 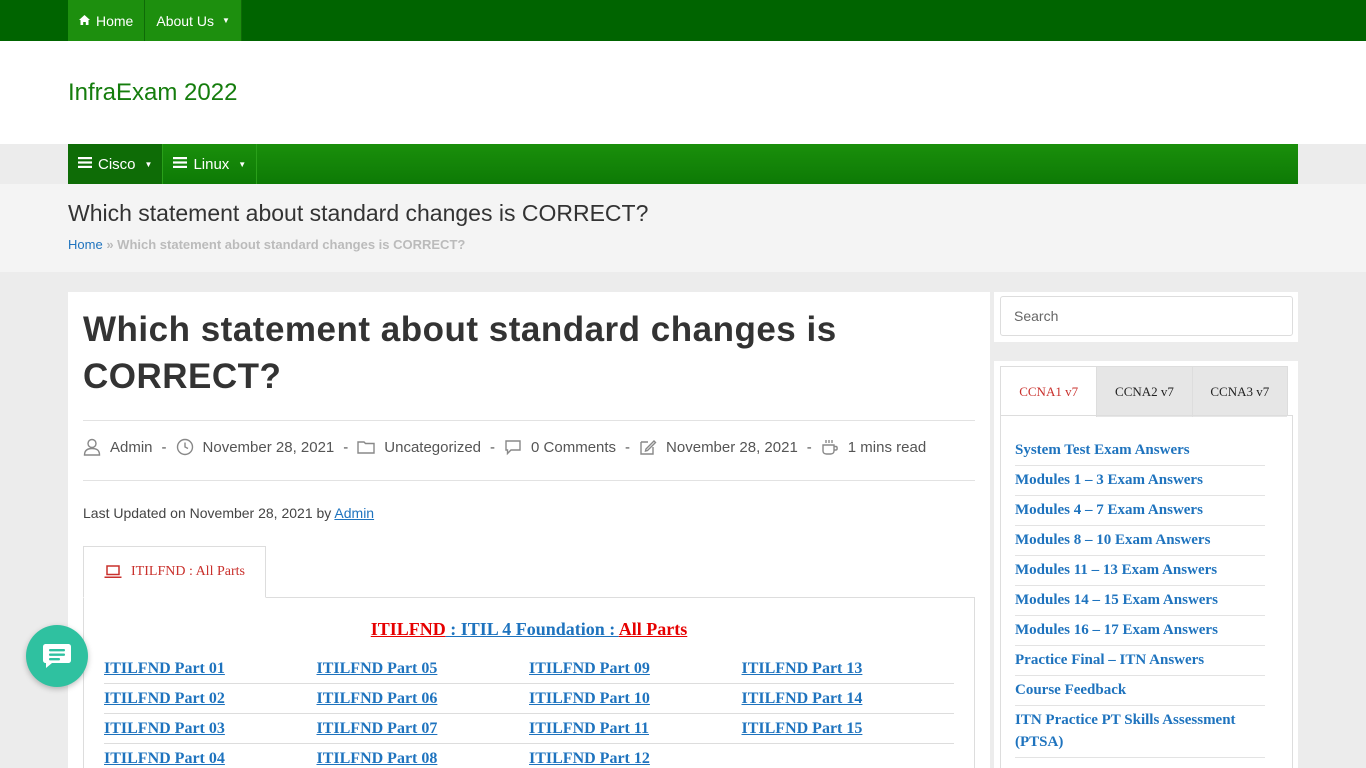 What do you see at coordinates (207, 513) in the screenshot?
I see `last-updated-text: Last Updated on November 28, 2021 by` at bounding box center [207, 513].